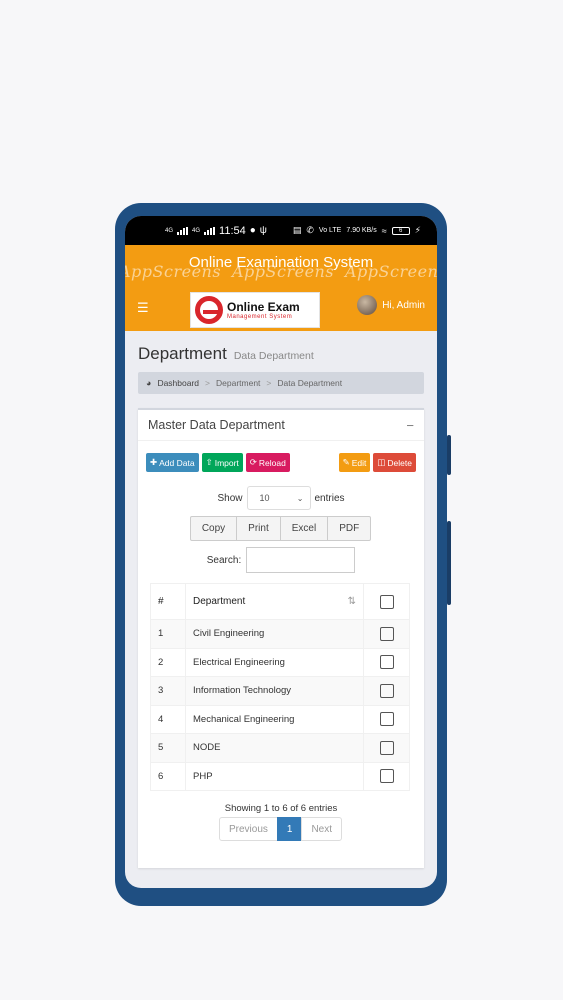 The height and width of the screenshot is (1000, 563). I want to click on table-header-row: # Department ⇅, so click(280, 601).